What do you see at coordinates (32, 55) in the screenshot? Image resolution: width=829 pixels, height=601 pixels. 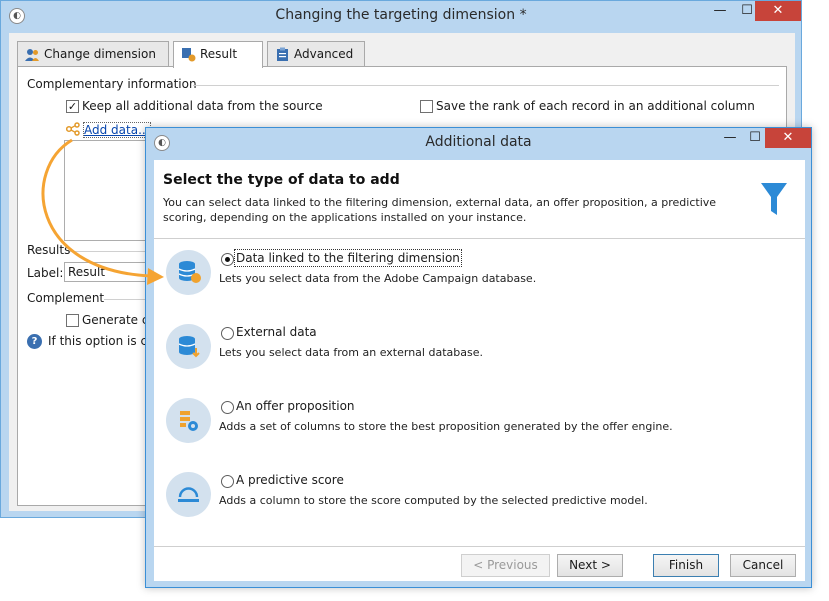 I see `users-icon` at bounding box center [32, 55].